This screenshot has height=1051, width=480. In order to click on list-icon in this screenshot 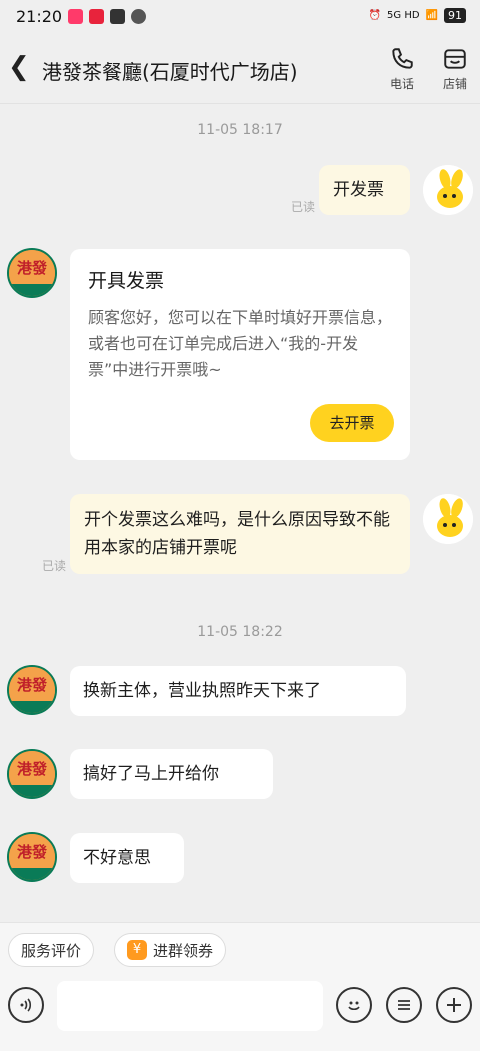, I will do `click(404, 1005)`.